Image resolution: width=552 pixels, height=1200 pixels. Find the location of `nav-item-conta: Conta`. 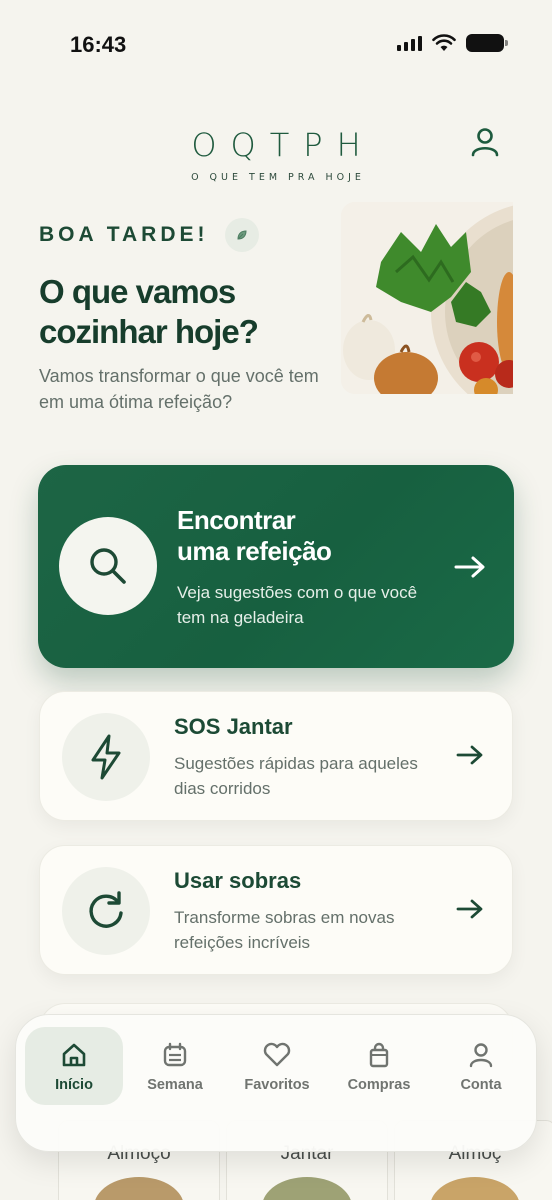

nav-item-conta: Conta is located at coordinates (481, 1066).